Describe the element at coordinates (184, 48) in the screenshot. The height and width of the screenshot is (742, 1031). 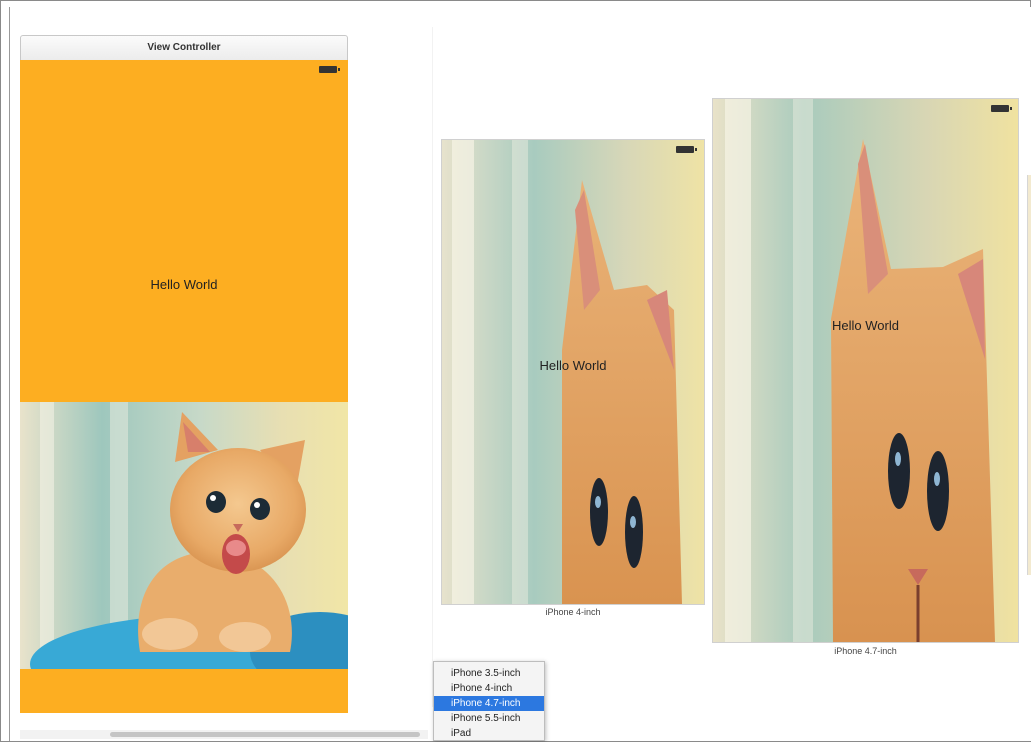
I see `scene-title: View Controller` at that location.